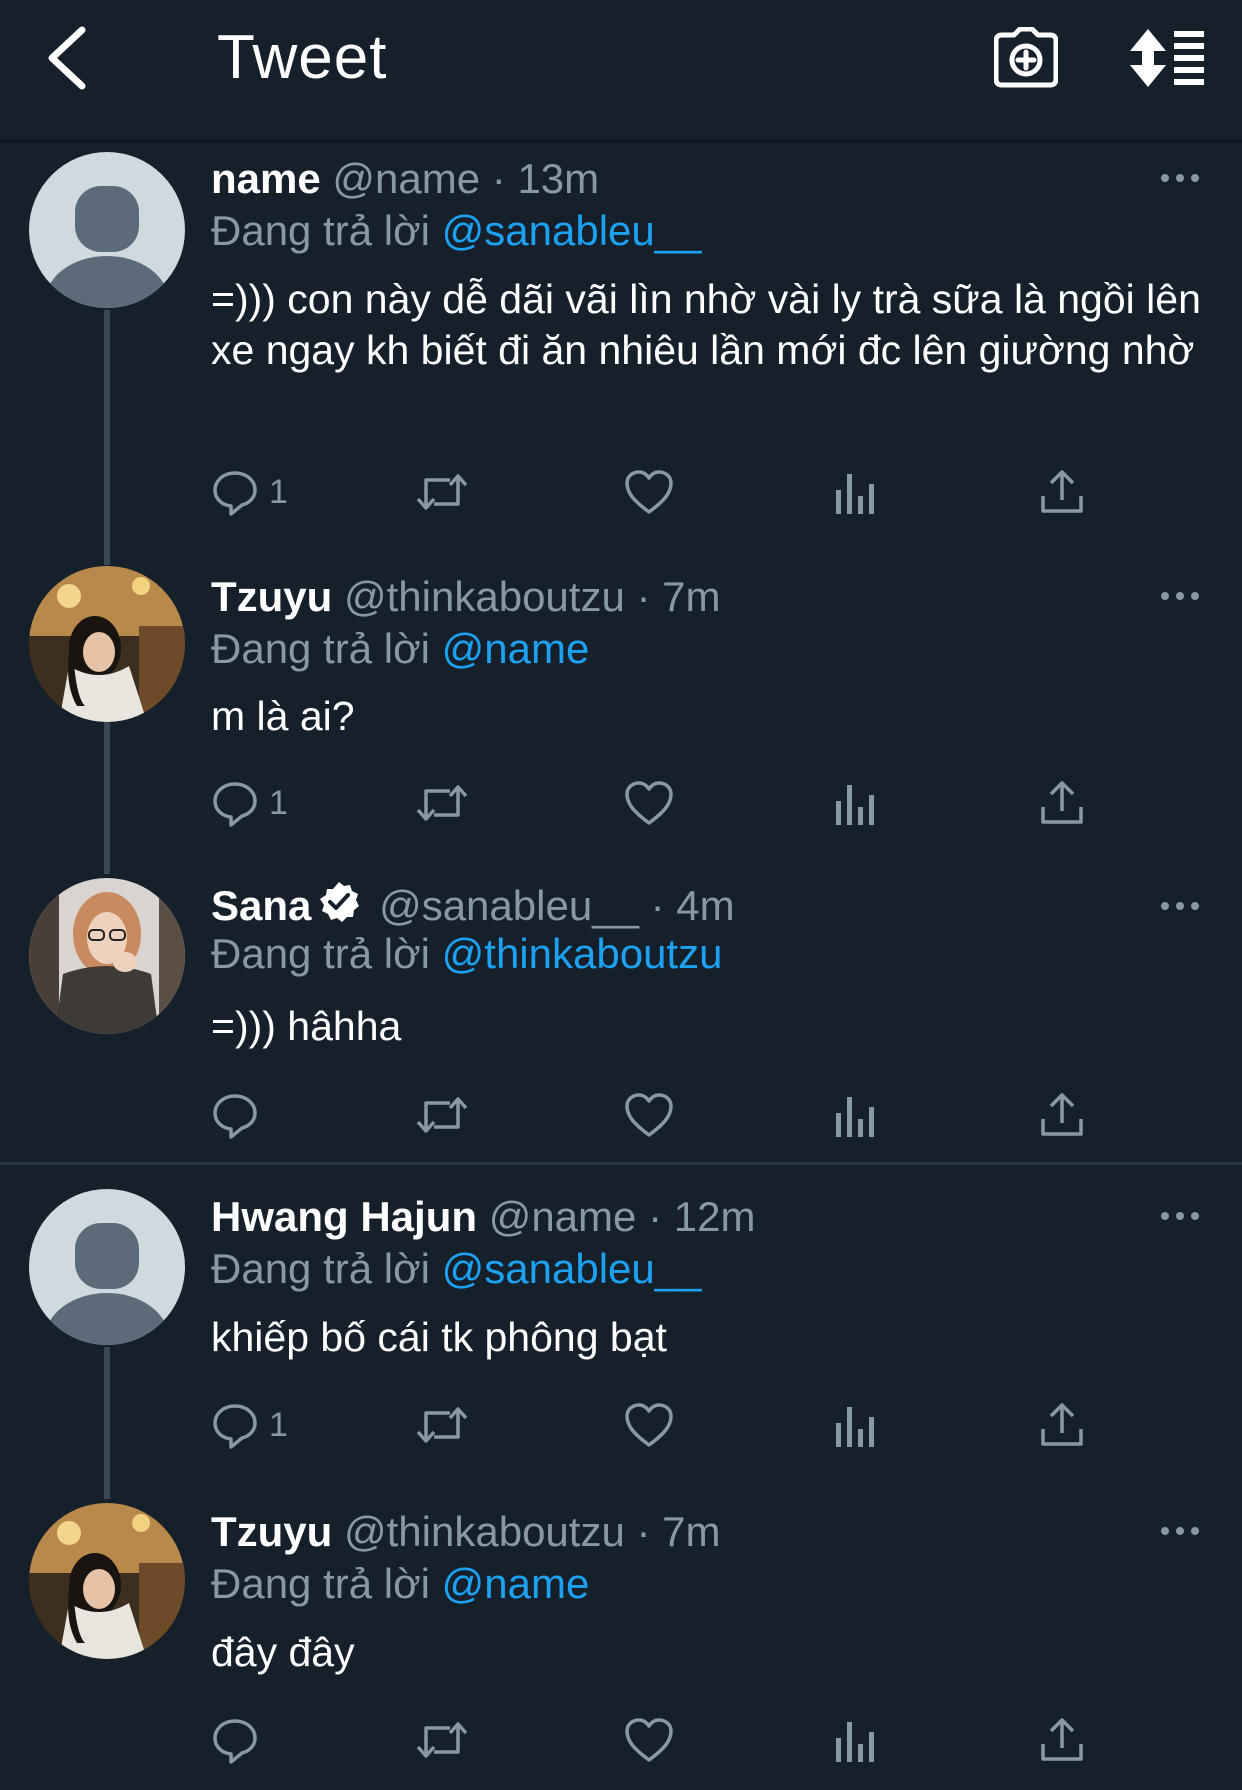 The height and width of the screenshot is (1790, 1242). What do you see at coordinates (266, 178) in the screenshot?
I see `display-name: name` at bounding box center [266, 178].